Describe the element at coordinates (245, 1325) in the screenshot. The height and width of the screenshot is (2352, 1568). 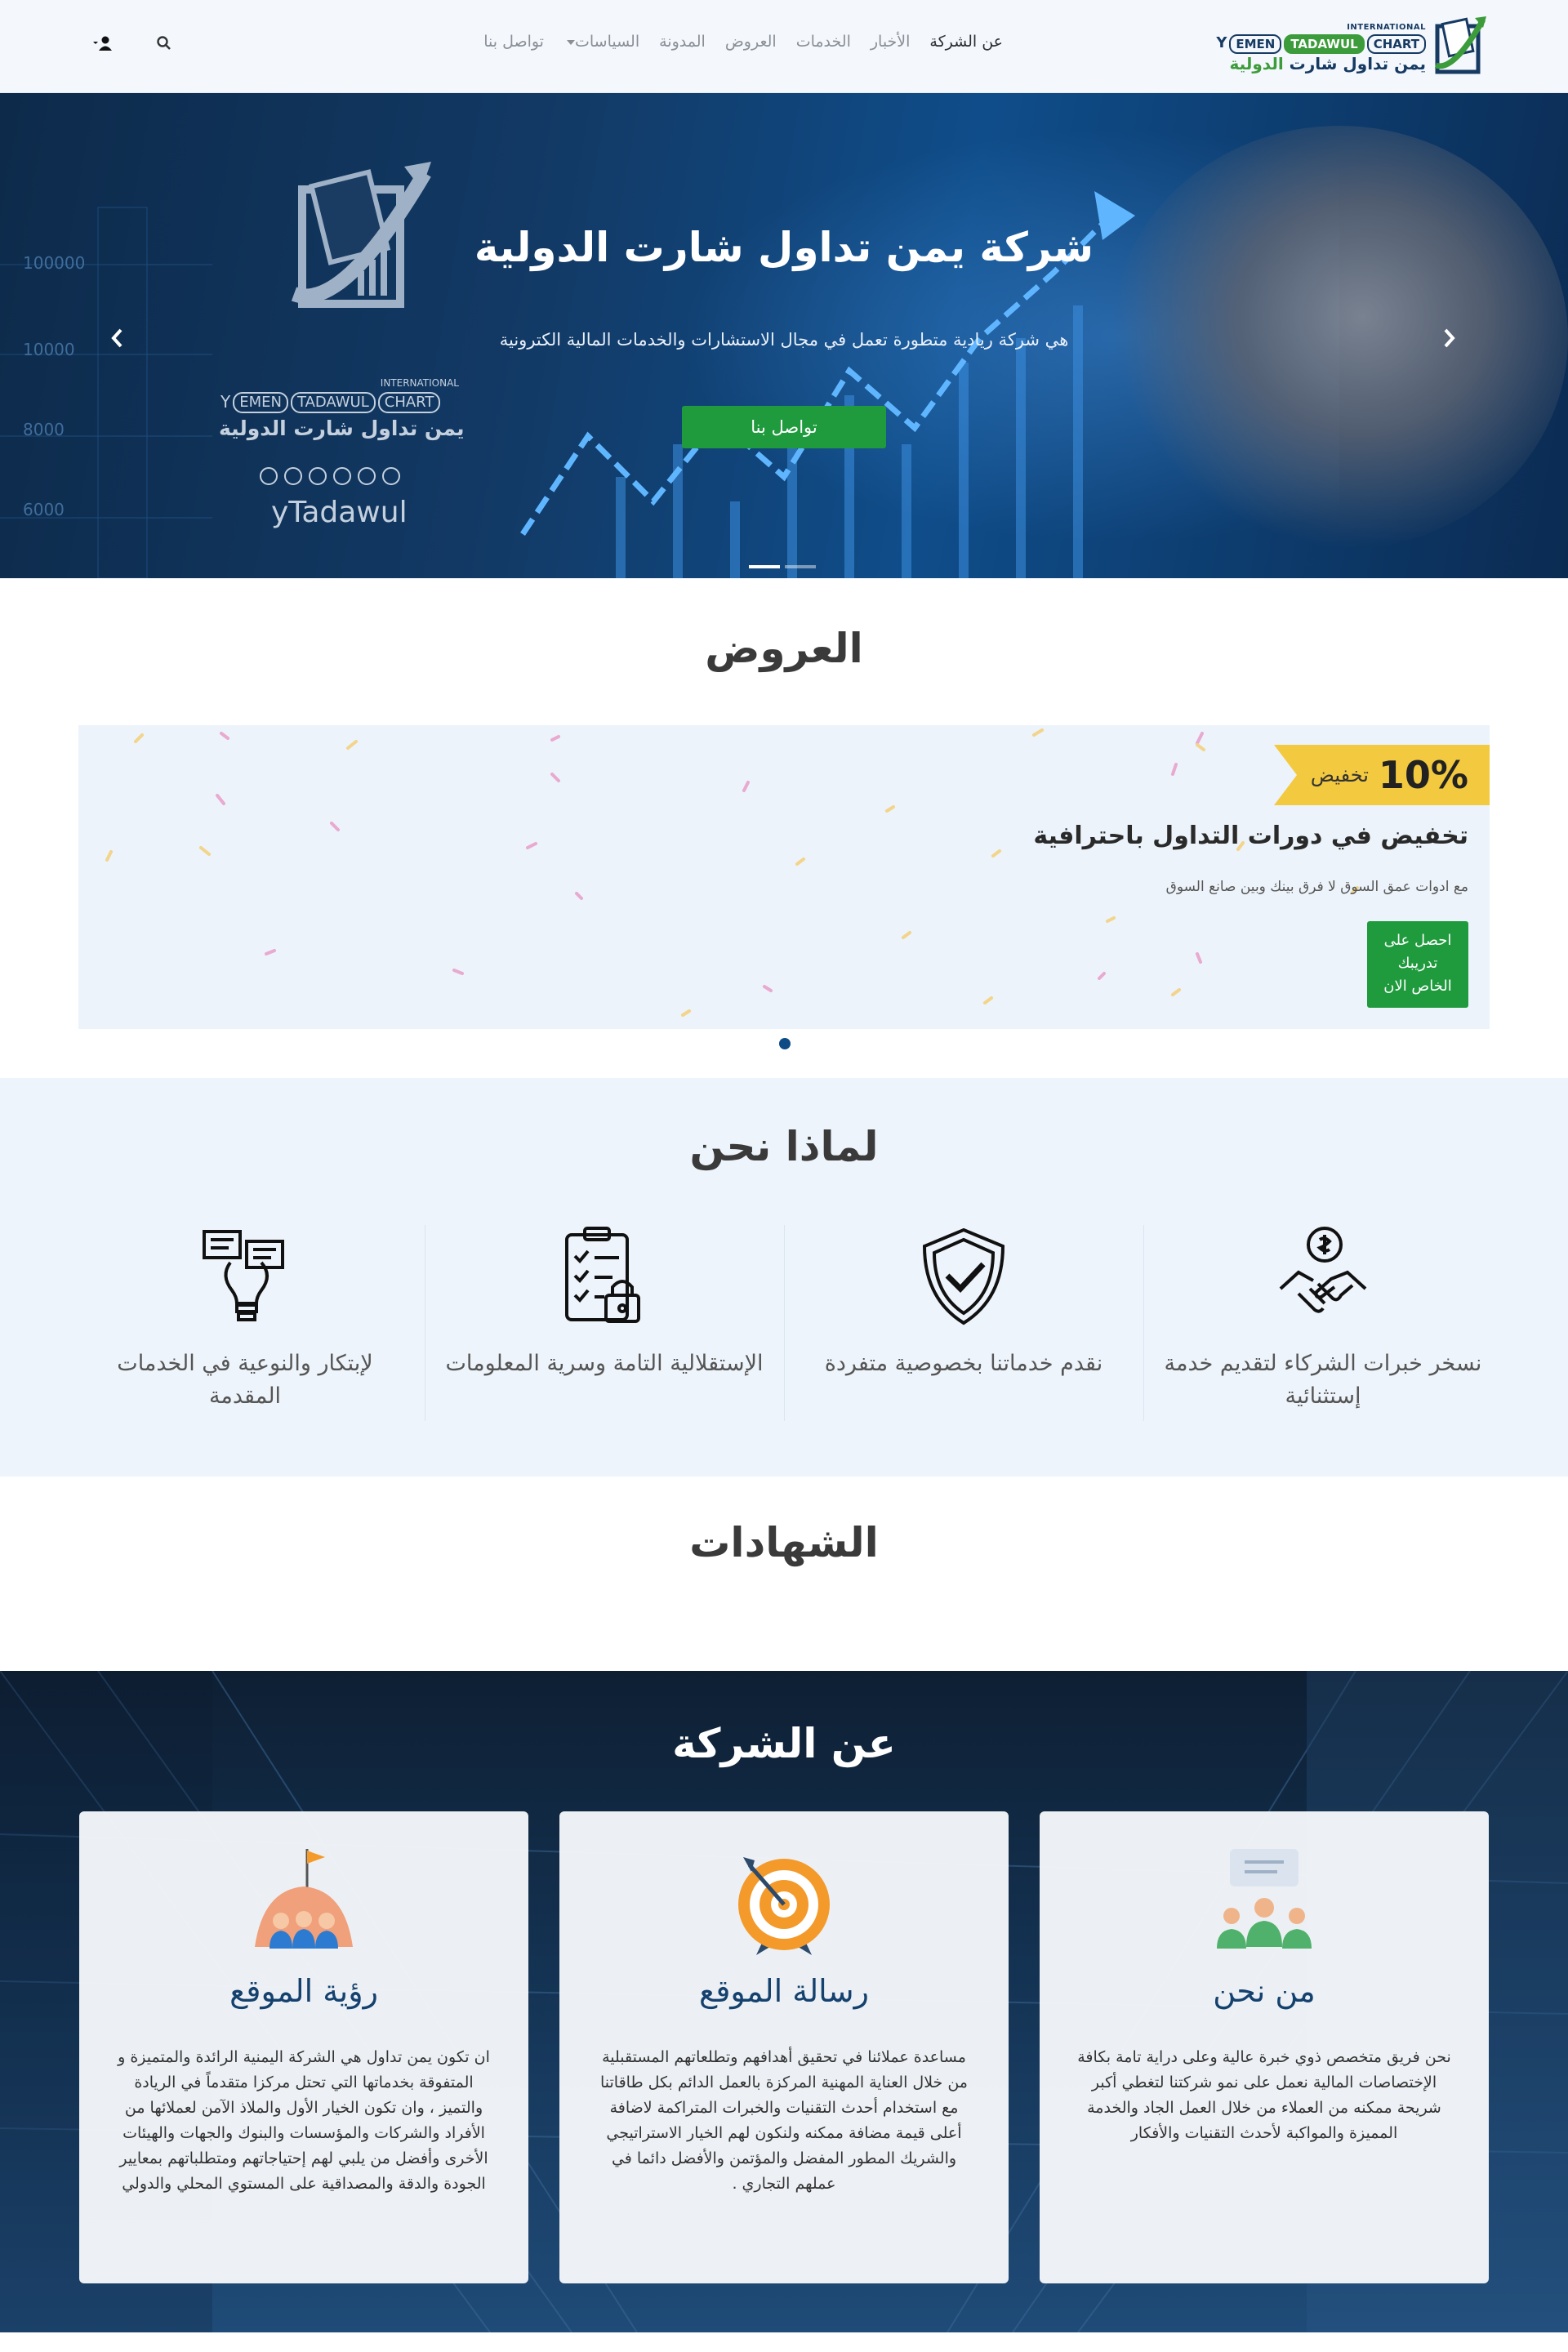
I see `why-item: لإبتكار والنوعية في الخدمات المقدمة` at that location.